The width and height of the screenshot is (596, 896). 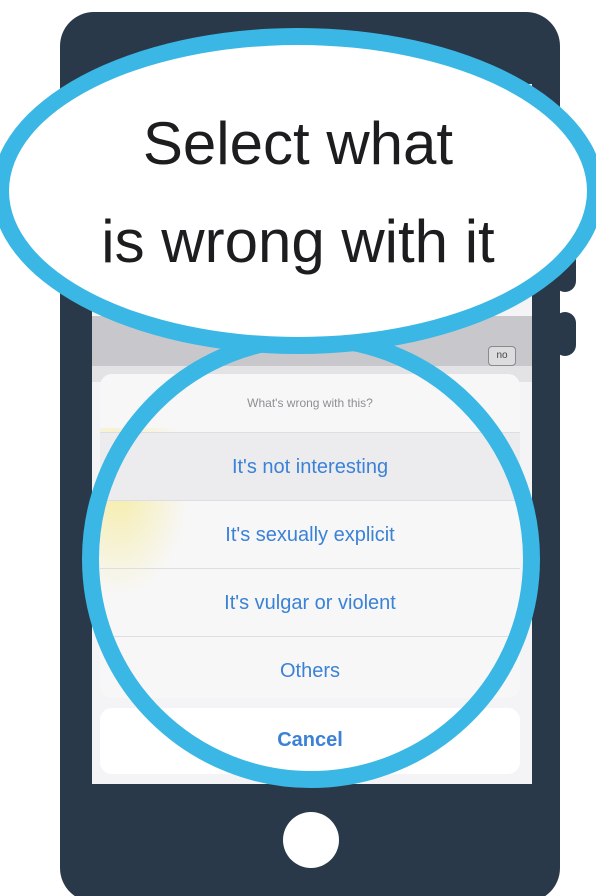 What do you see at coordinates (310, 602) in the screenshot?
I see `option-vulgar-or-violent: It's vulgar or violent` at bounding box center [310, 602].